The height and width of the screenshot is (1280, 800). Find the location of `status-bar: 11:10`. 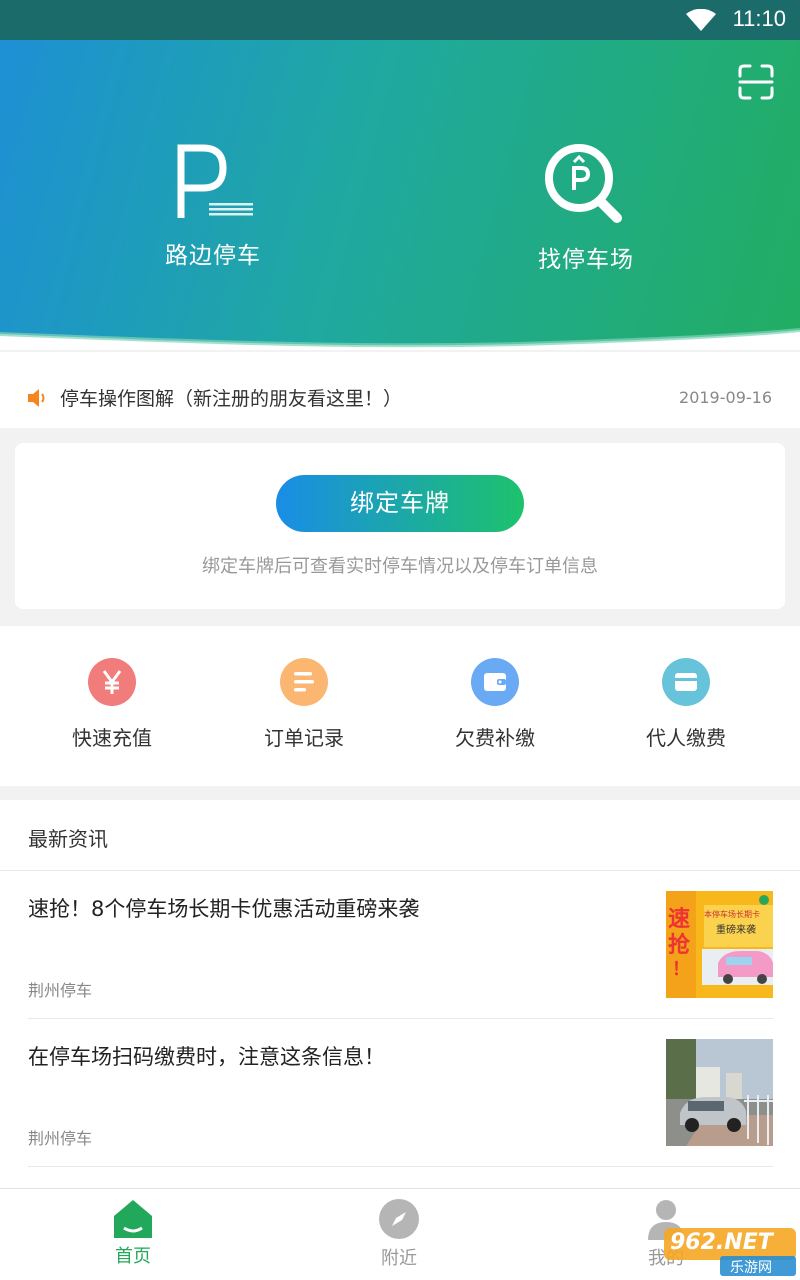

status-bar: 11:10 is located at coordinates (400, 20).